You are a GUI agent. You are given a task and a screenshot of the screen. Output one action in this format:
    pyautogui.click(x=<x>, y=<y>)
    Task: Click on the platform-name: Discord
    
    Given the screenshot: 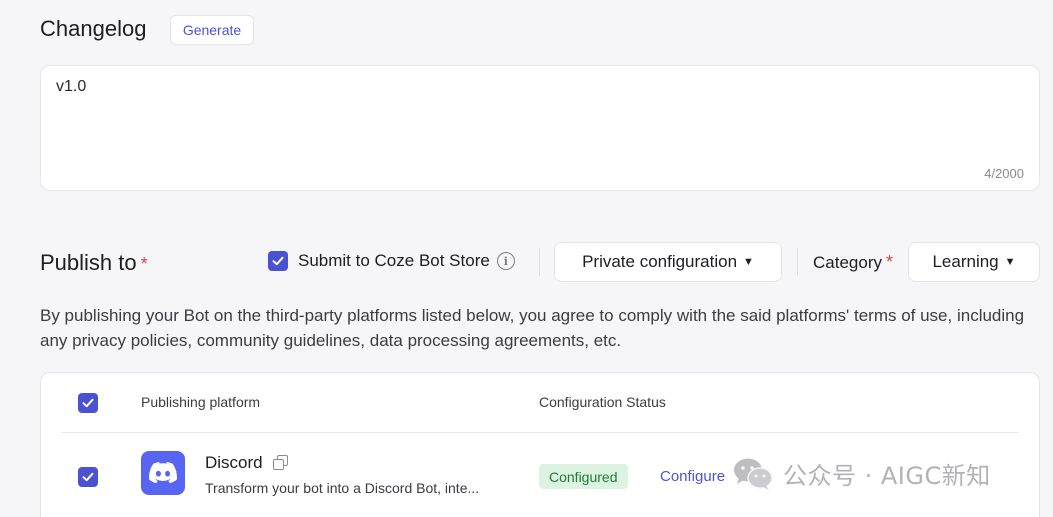 What is the action you would take?
    pyautogui.click(x=247, y=463)
    